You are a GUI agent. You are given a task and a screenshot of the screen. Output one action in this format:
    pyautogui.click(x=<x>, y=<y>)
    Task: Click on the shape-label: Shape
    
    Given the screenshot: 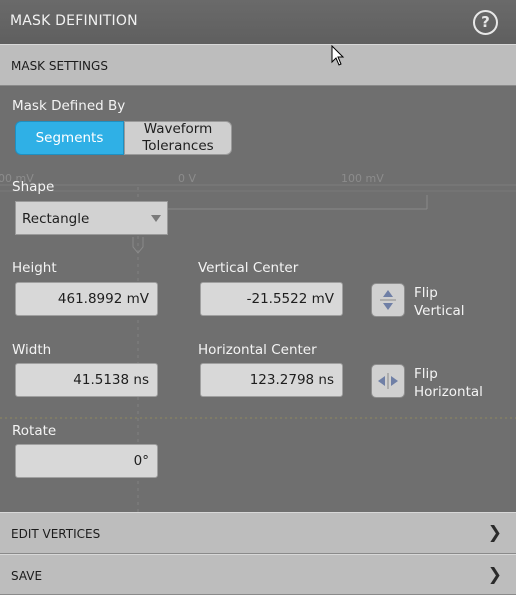 What is the action you would take?
    pyautogui.click(x=33, y=187)
    